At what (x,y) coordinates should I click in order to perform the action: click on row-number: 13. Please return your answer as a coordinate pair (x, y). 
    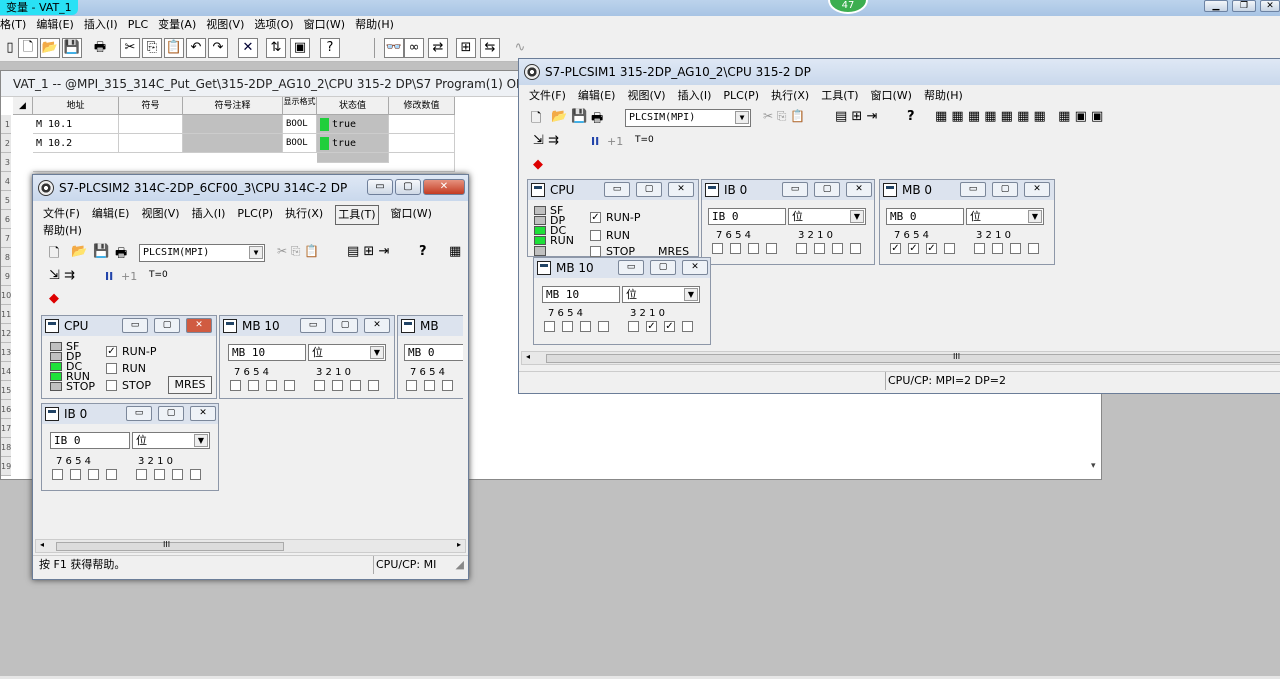
    Looking at the image, I should click on (6, 352).